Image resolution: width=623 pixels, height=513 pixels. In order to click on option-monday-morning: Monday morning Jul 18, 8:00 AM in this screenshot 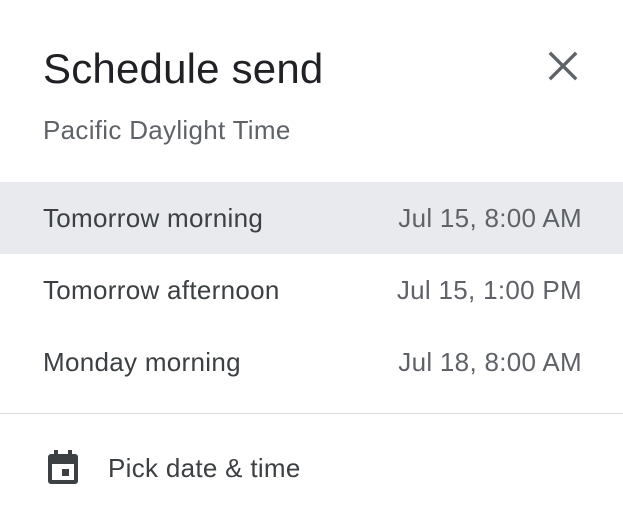, I will do `click(311, 362)`.